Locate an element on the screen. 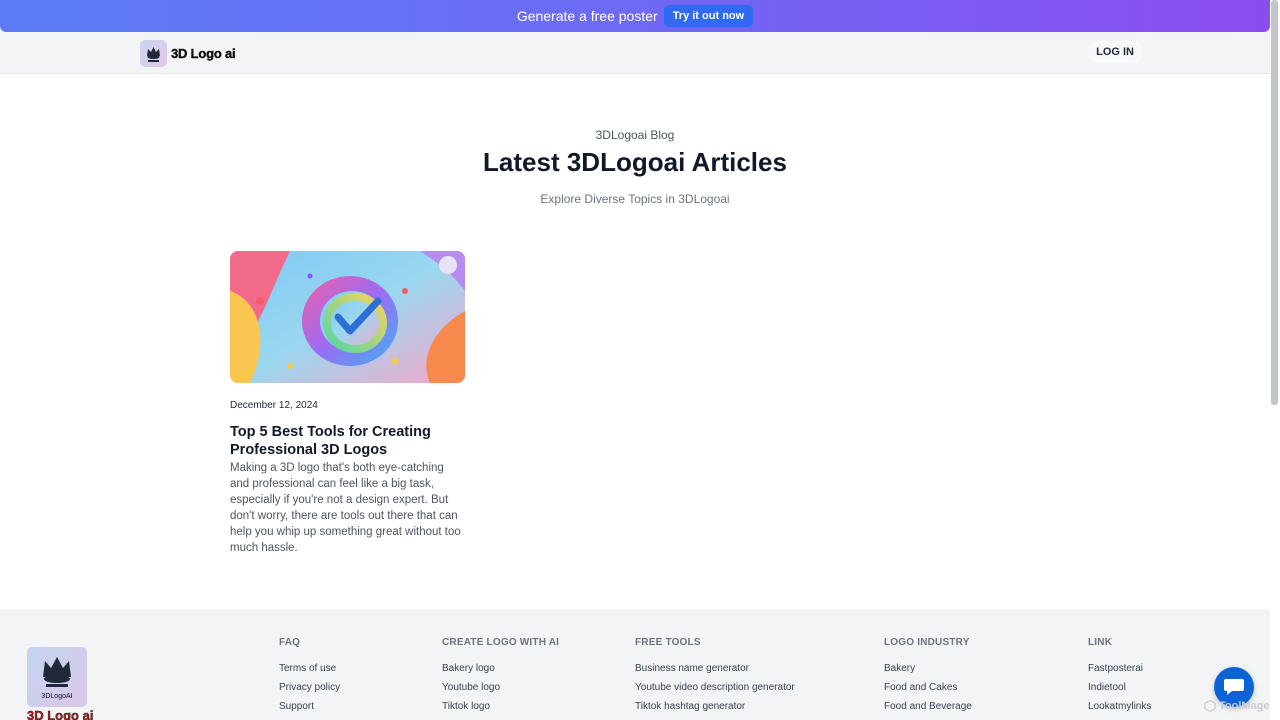 The width and height of the screenshot is (1280, 720). footer-heading: FAQ is located at coordinates (290, 642).